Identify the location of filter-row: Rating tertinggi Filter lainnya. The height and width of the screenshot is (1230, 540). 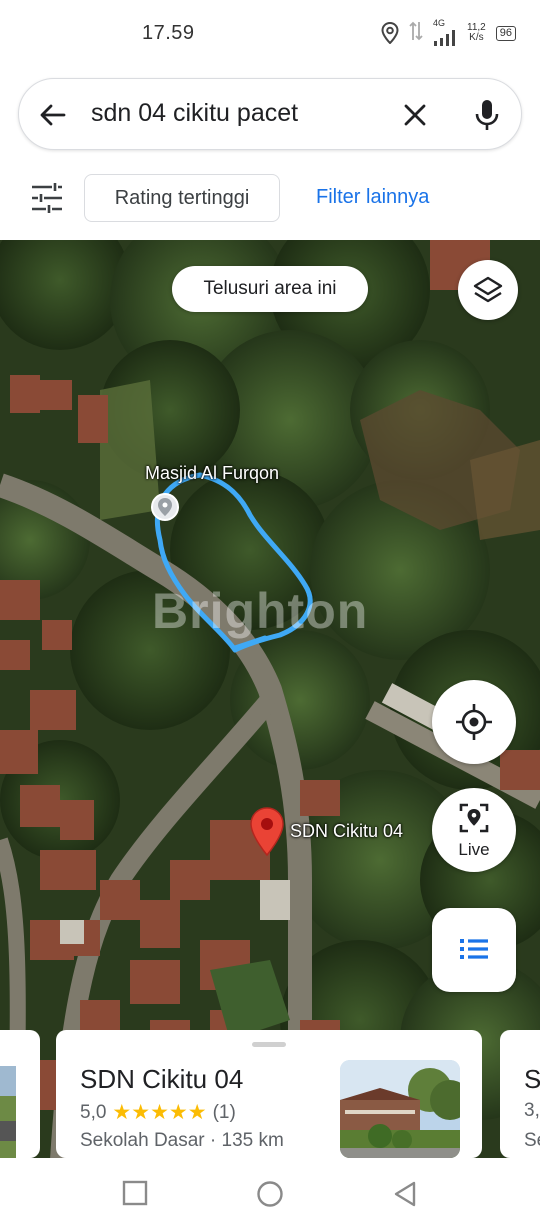
(270, 198).